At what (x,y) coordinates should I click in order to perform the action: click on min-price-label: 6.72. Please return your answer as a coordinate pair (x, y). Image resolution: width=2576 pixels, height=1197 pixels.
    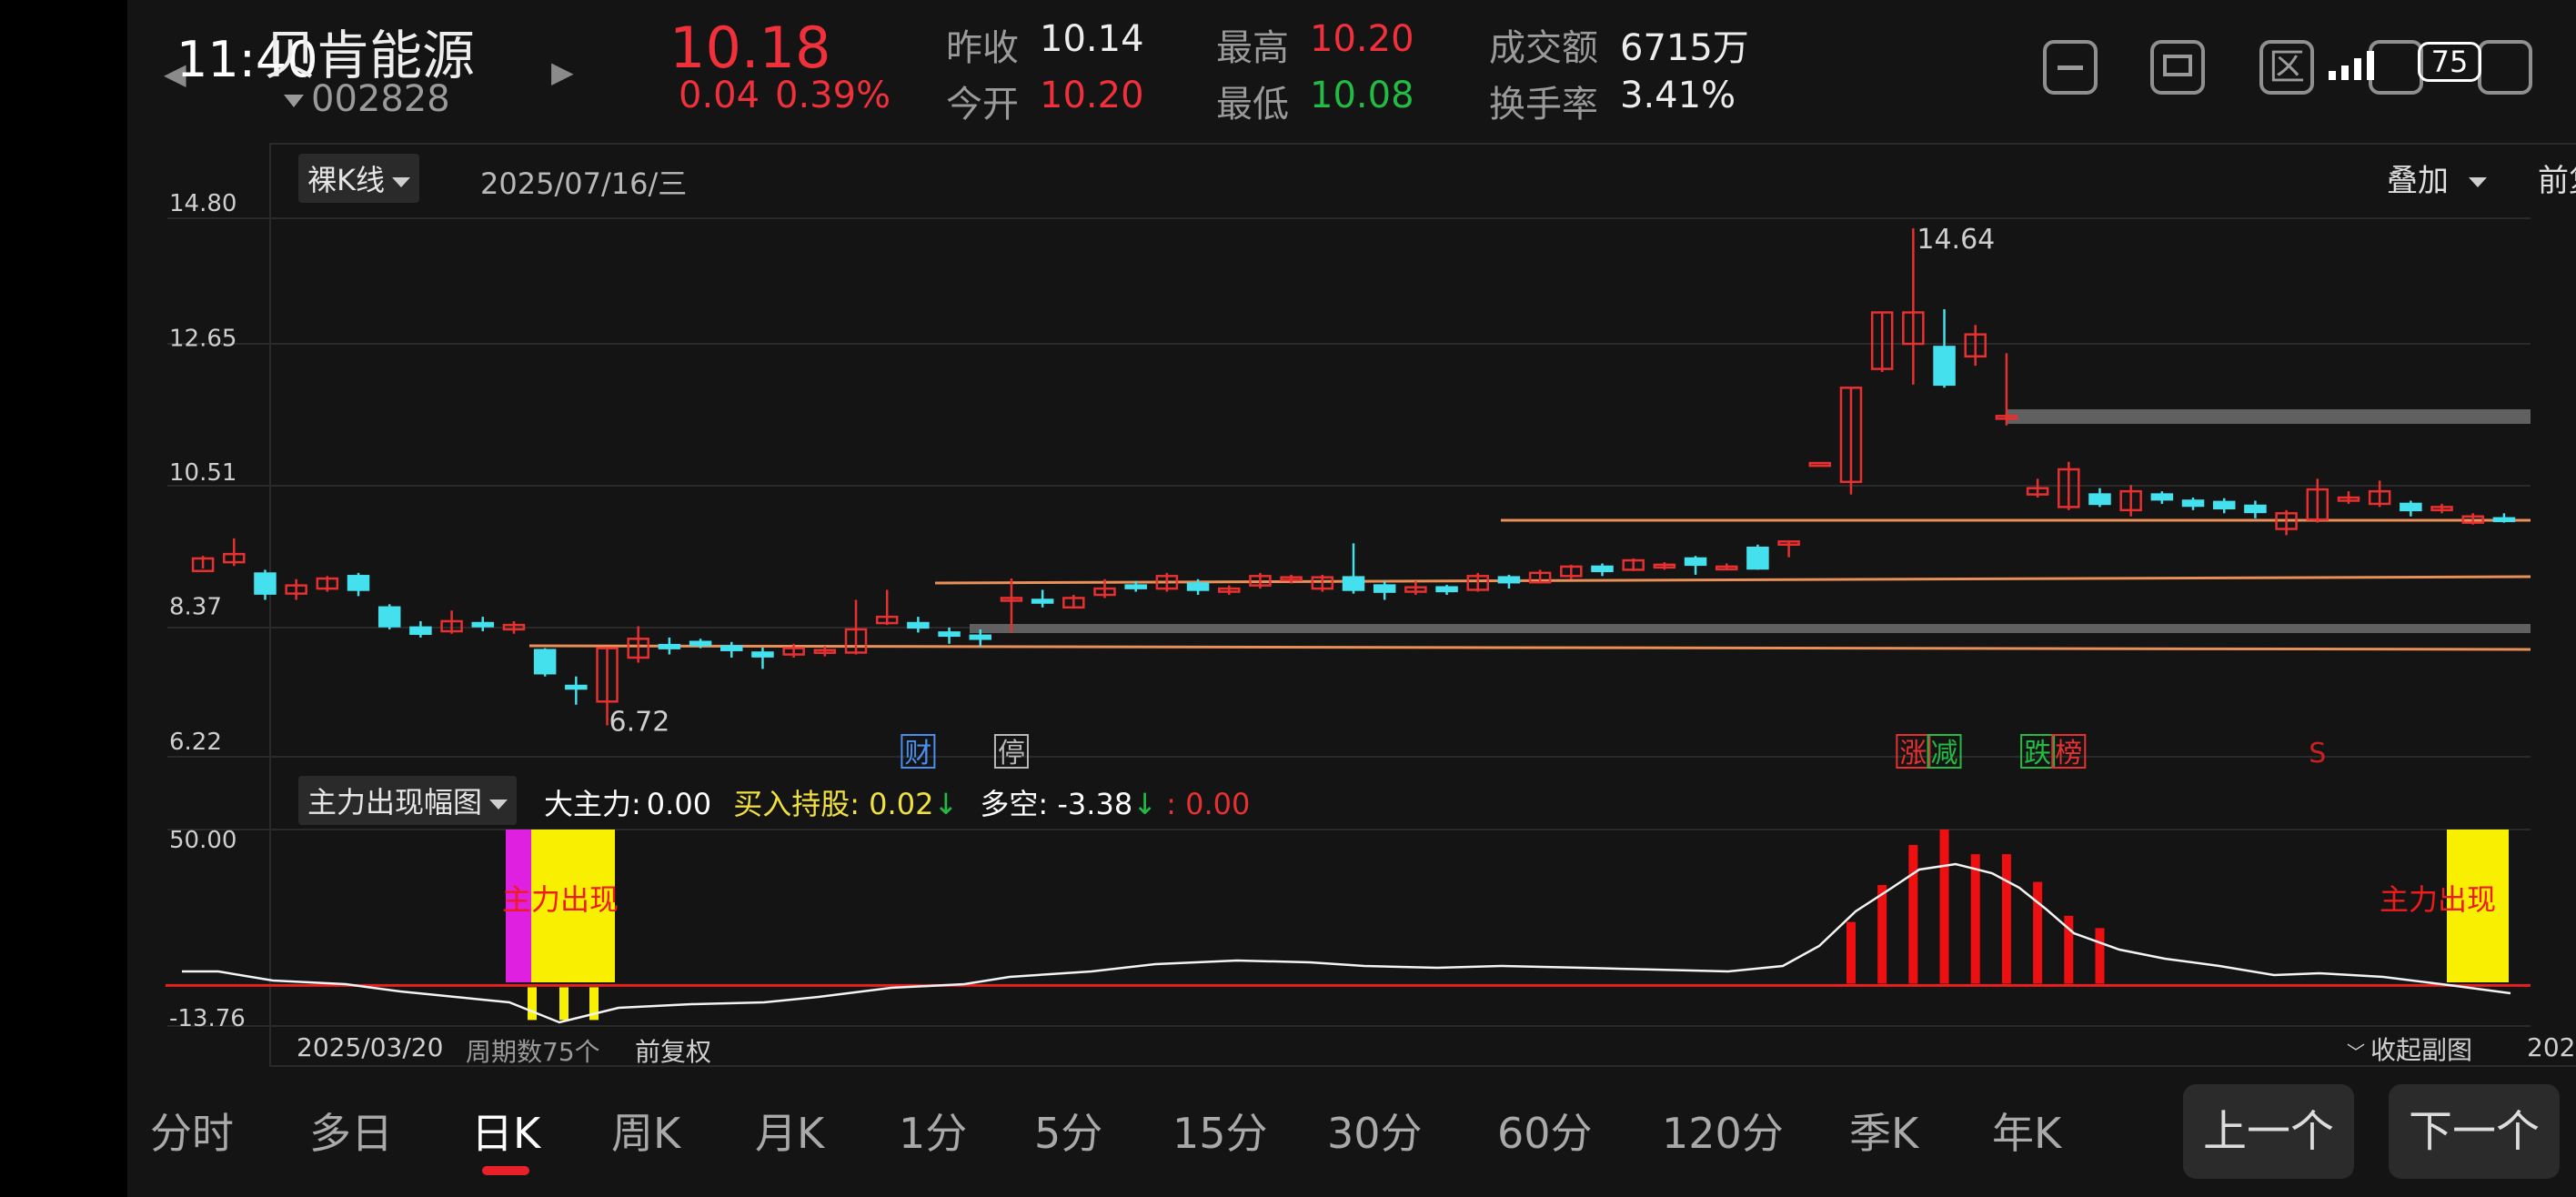
    Looking at the image, I should click on (639, 723).